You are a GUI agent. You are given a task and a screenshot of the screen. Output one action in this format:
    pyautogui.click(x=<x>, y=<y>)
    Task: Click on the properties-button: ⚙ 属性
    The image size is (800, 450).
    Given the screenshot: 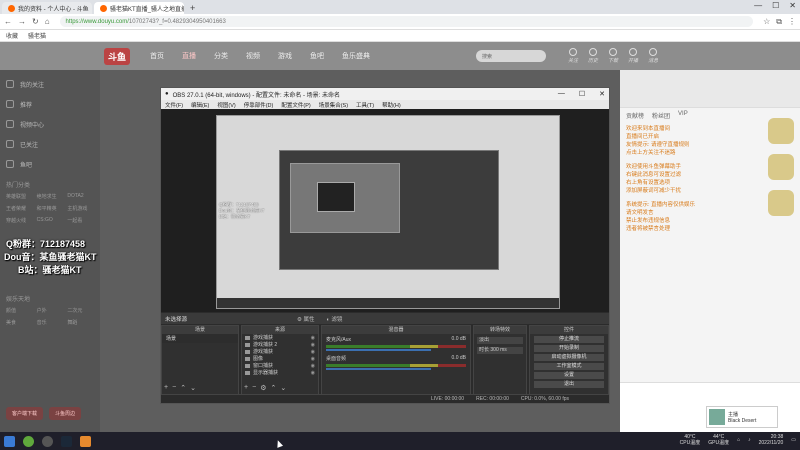 What is the action you would take?
    pyautogui.click(x=305, y=319)
    